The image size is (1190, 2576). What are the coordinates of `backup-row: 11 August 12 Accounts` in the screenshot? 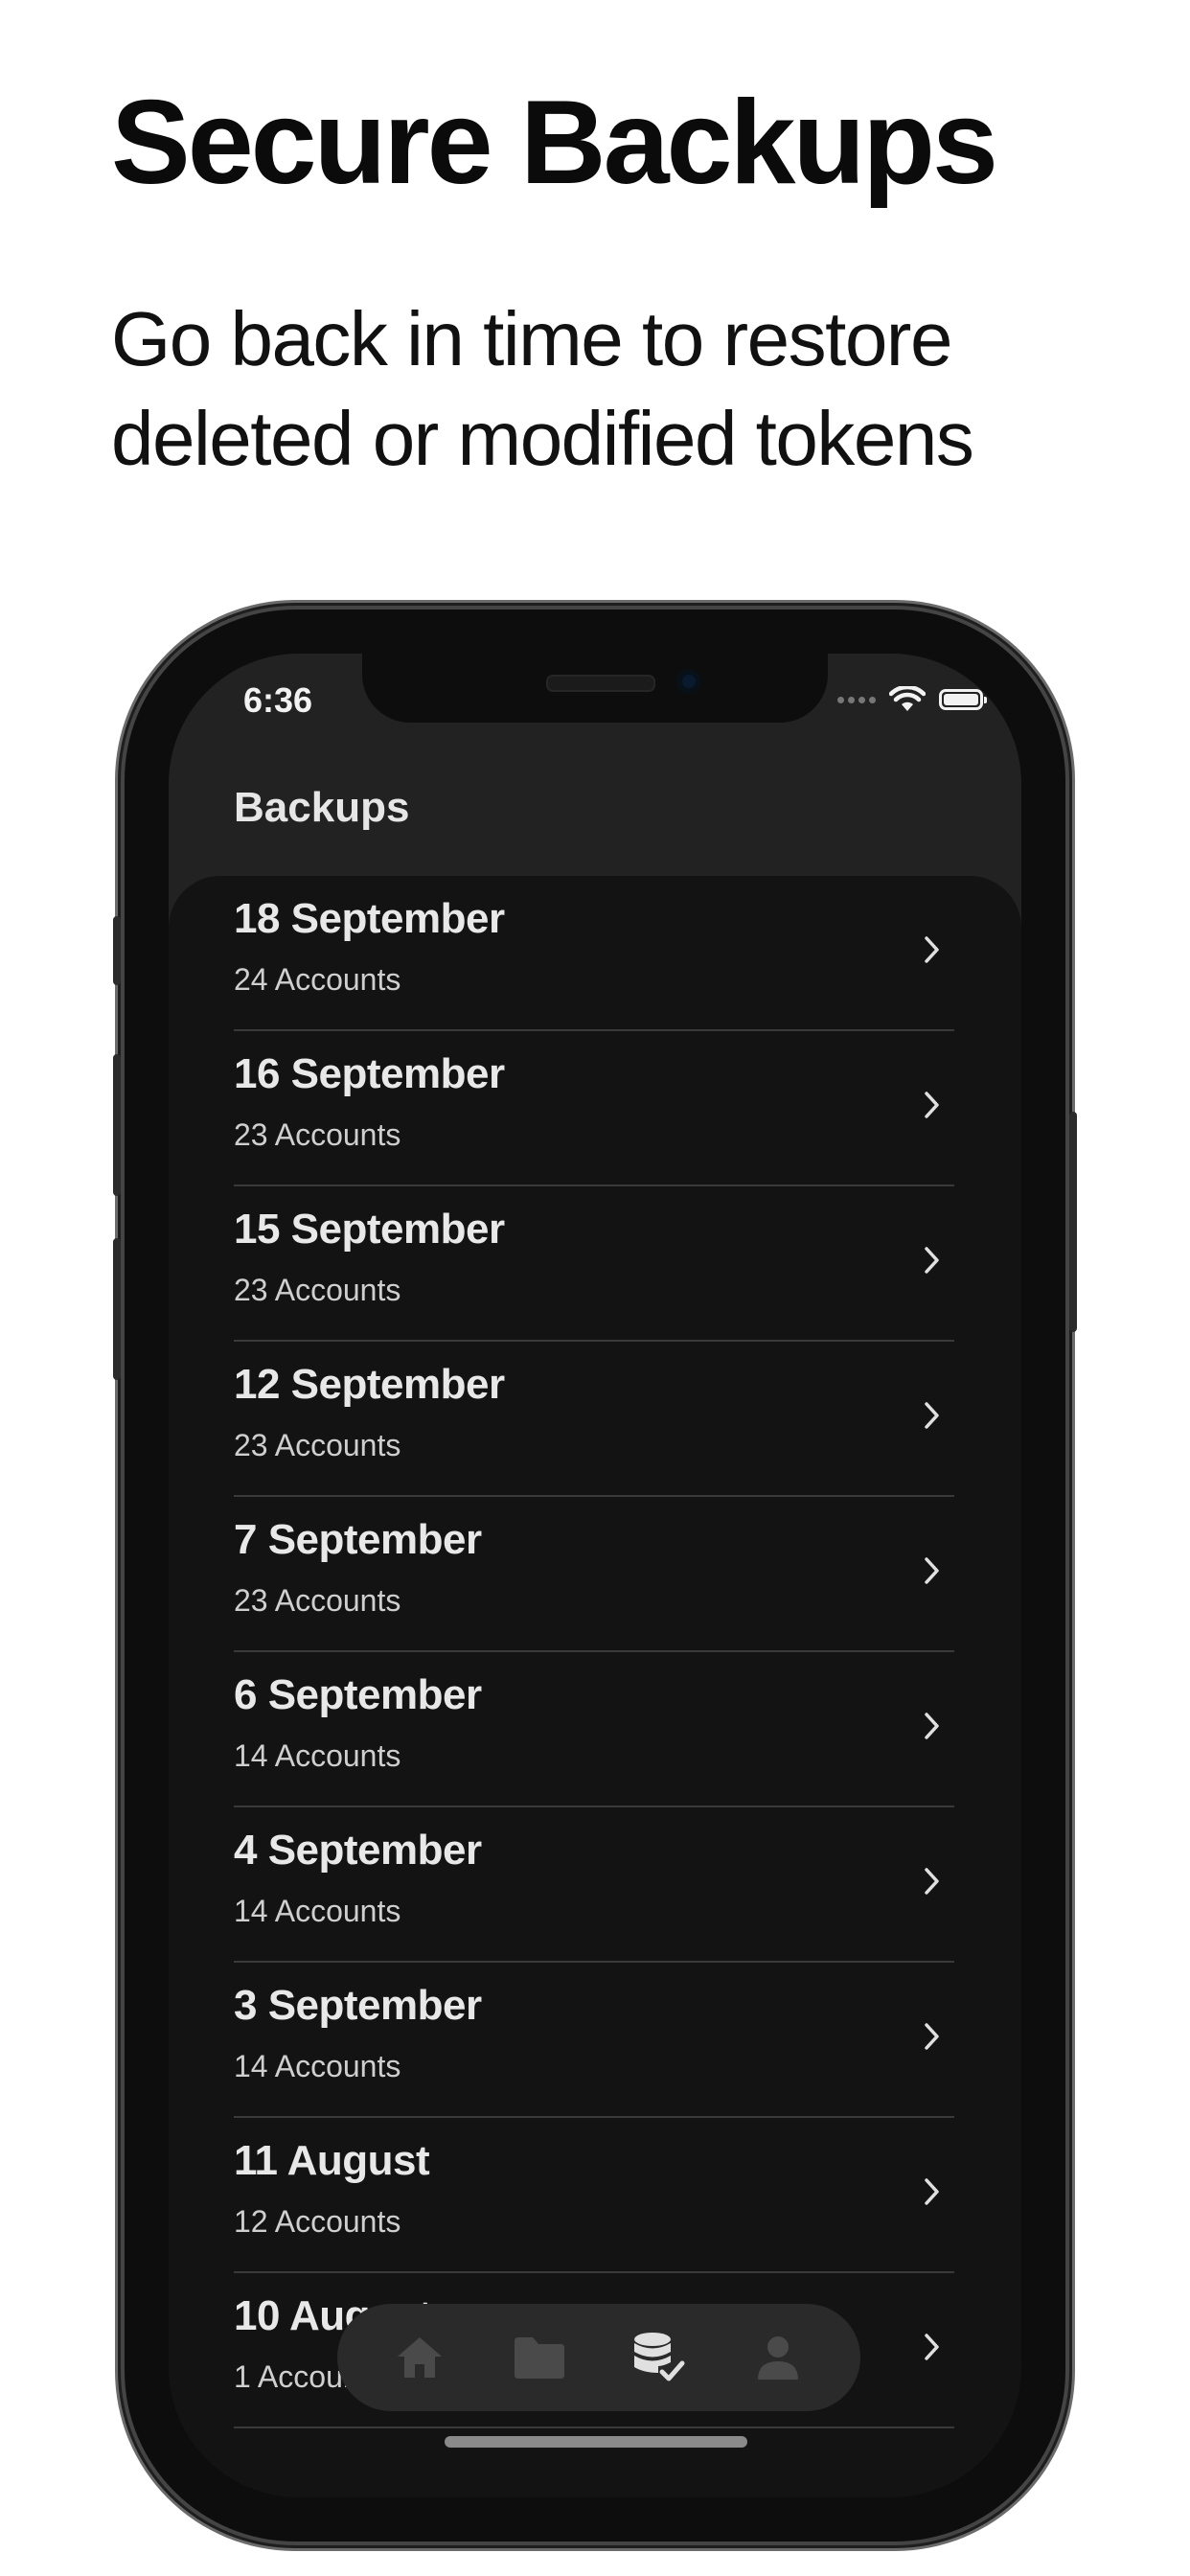 It's located at (594, 2195).